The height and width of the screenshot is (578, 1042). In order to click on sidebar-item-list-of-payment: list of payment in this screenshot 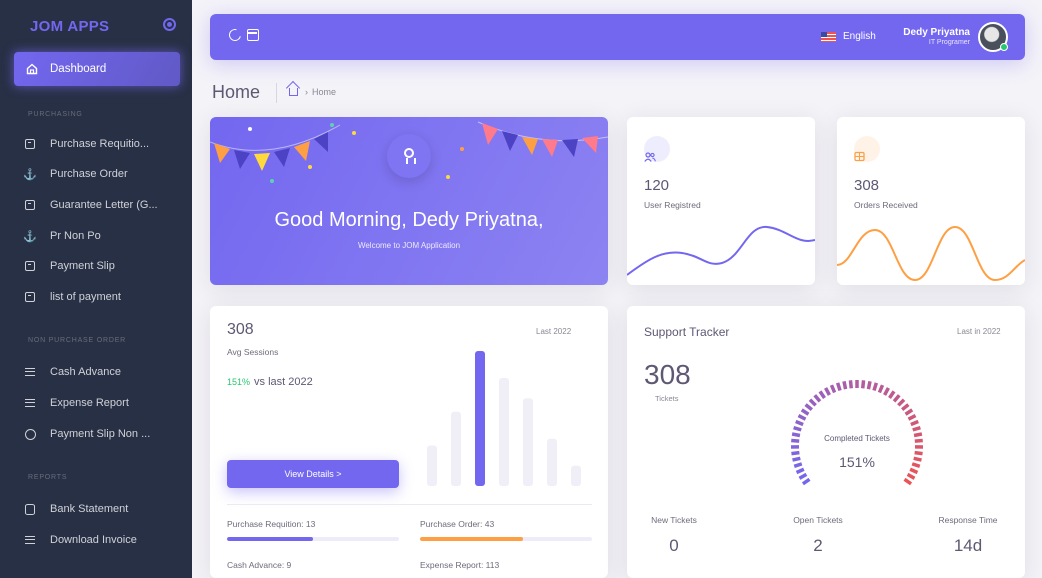, I will do `click(104, 297)`.